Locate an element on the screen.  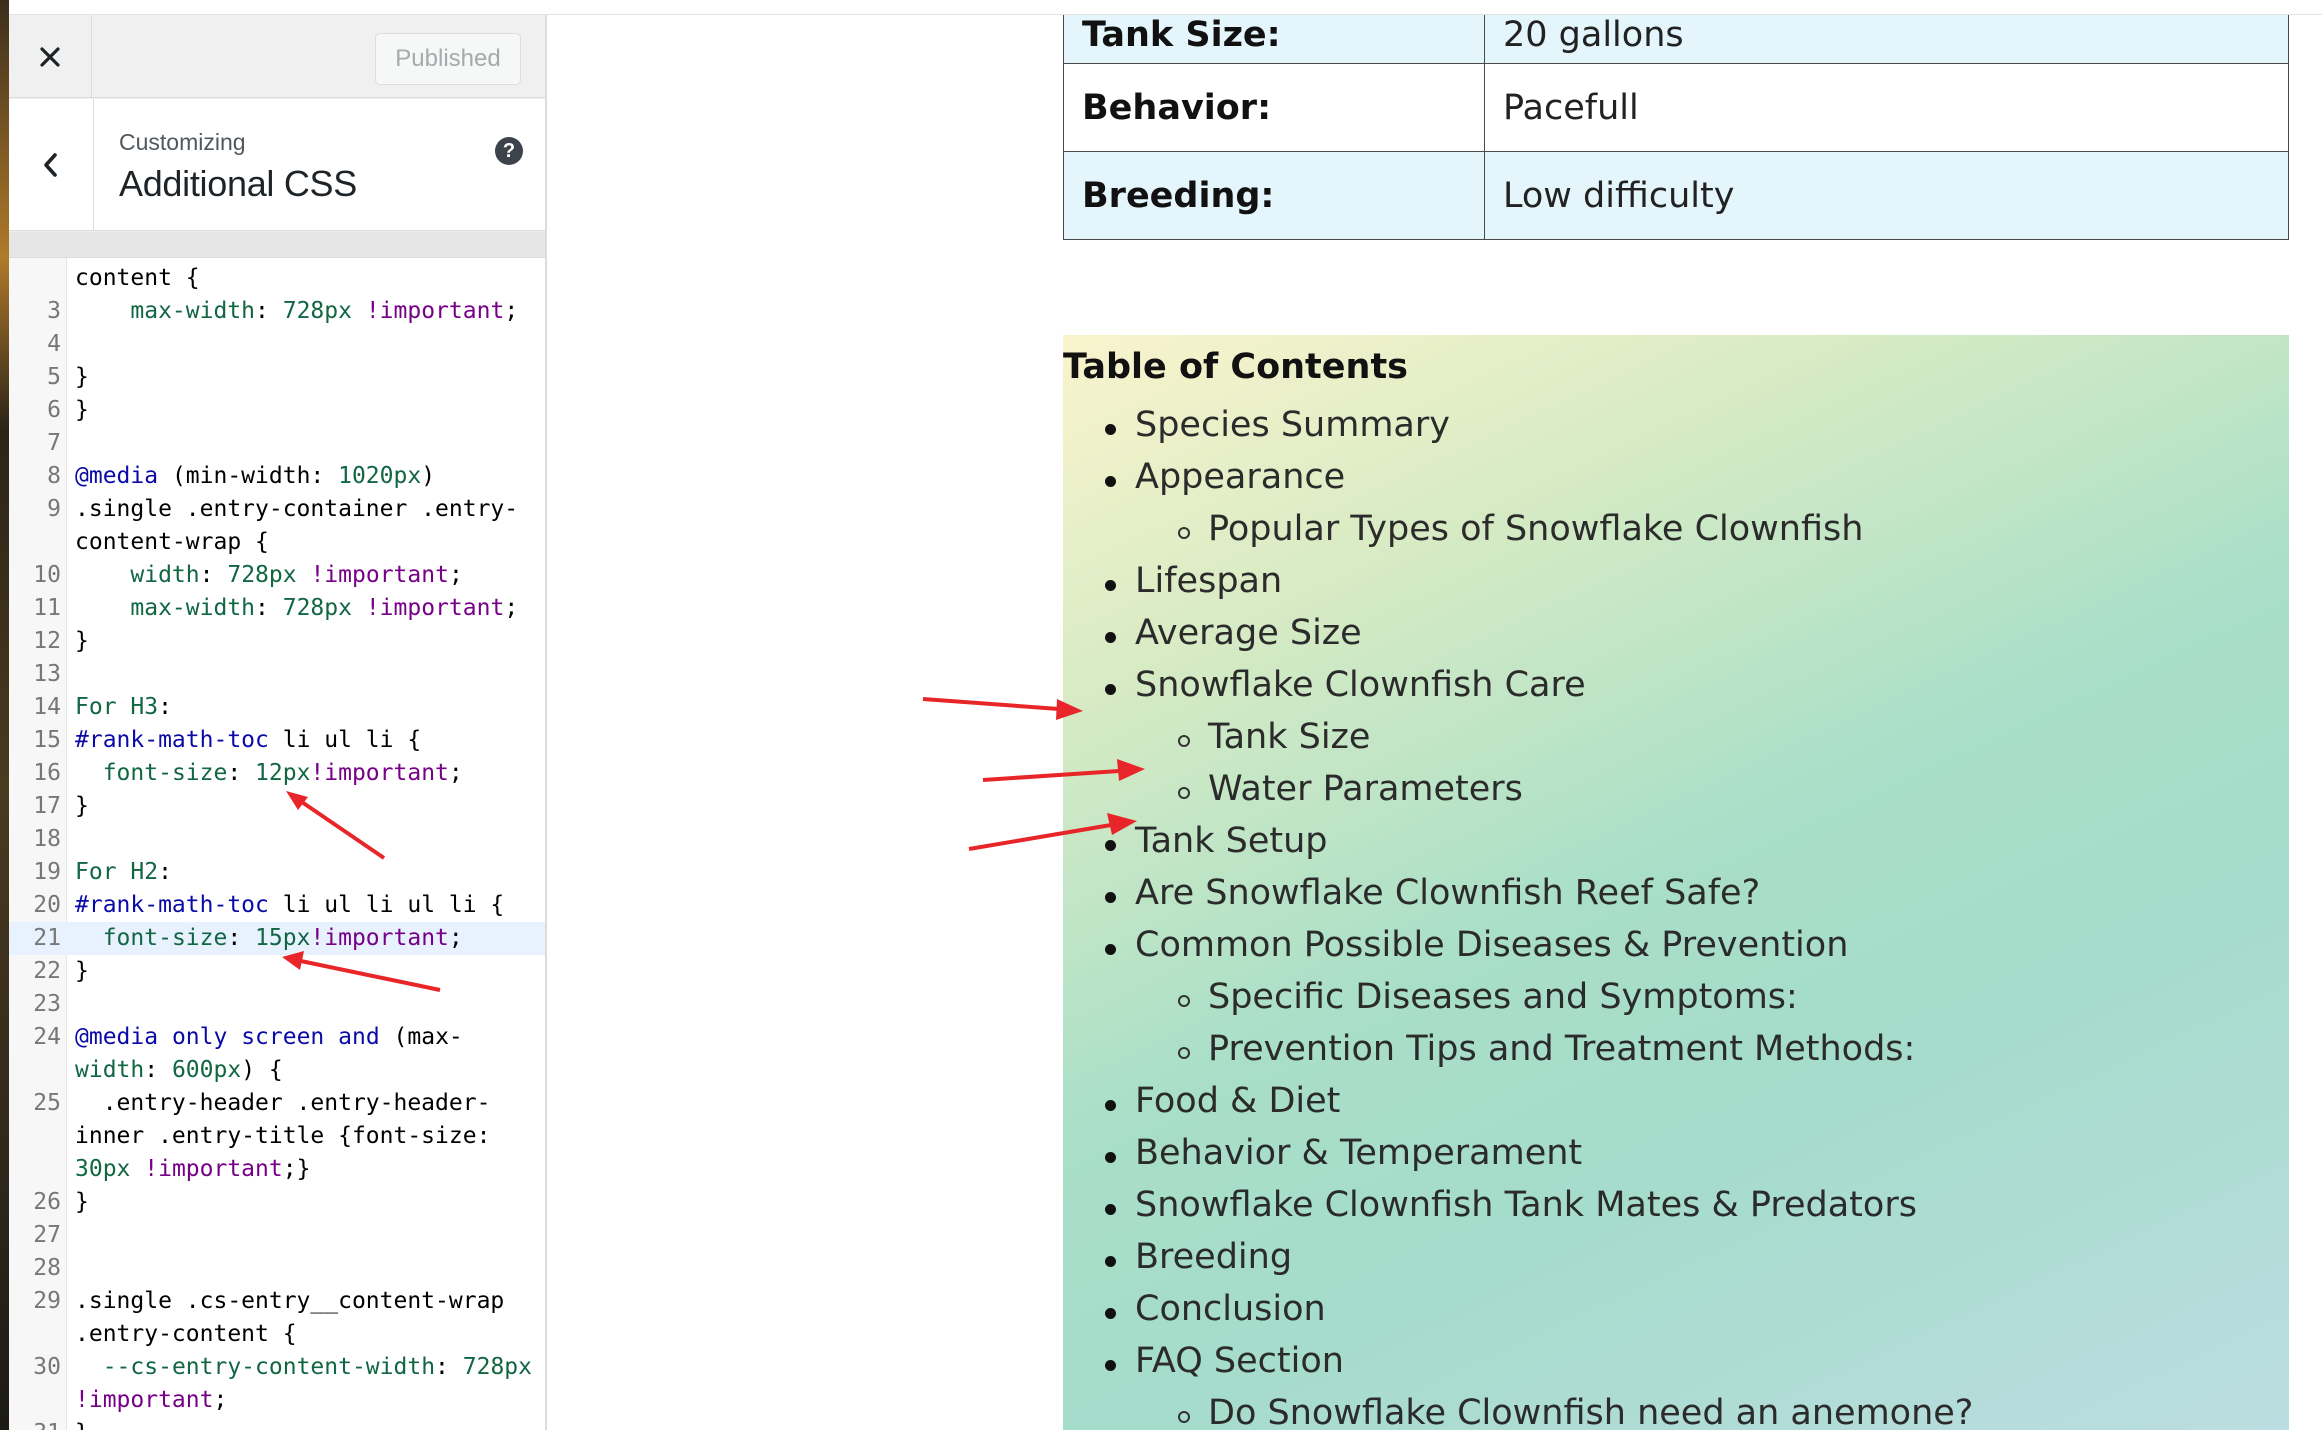
toc-link-text: Tank Size is located at coordinates (1289, 737).